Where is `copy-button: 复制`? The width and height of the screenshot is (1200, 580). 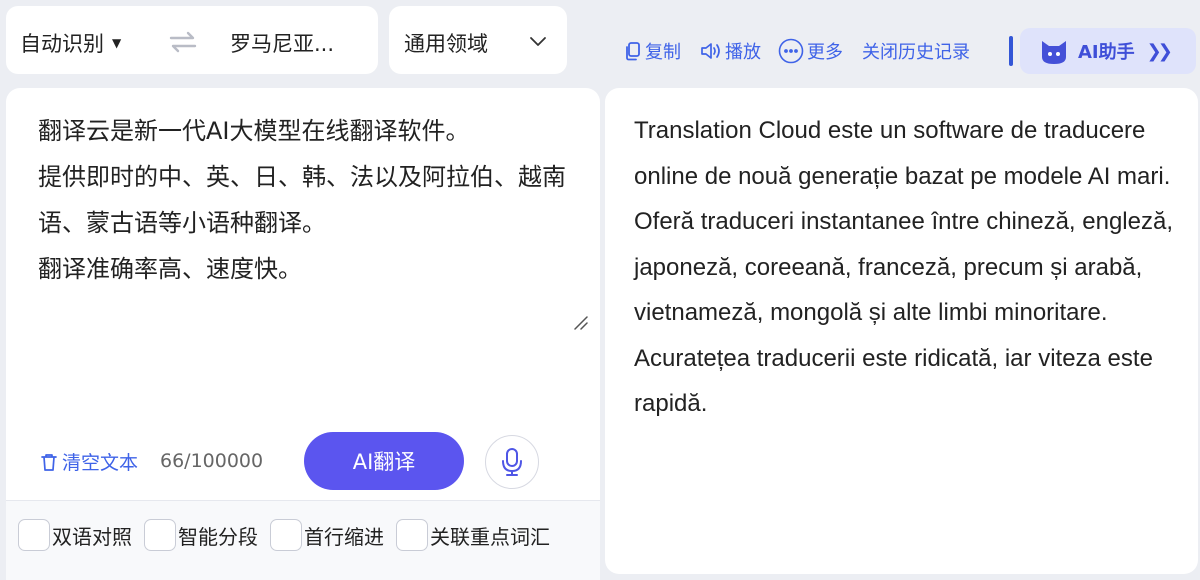 copy-button: 复制 is located at coordinates (652, 51).